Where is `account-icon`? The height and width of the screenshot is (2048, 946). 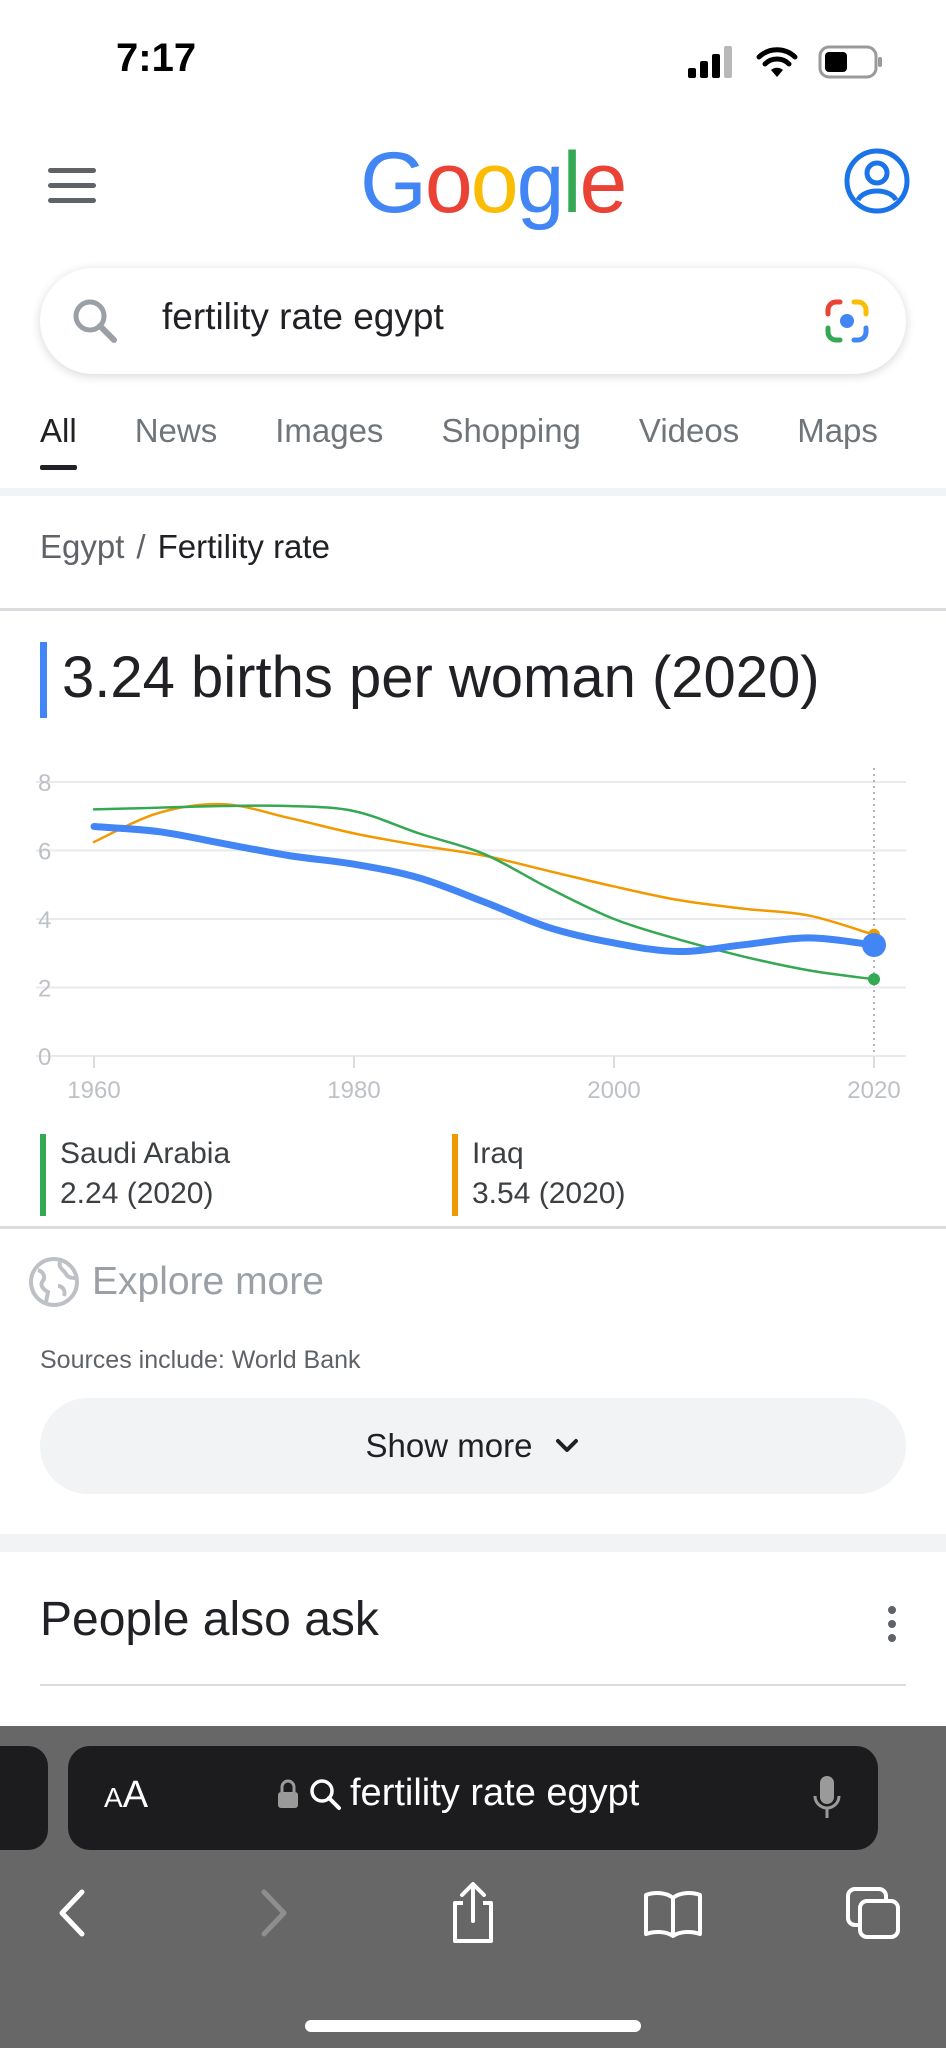 account-icon is located at coordinates (877, 181).